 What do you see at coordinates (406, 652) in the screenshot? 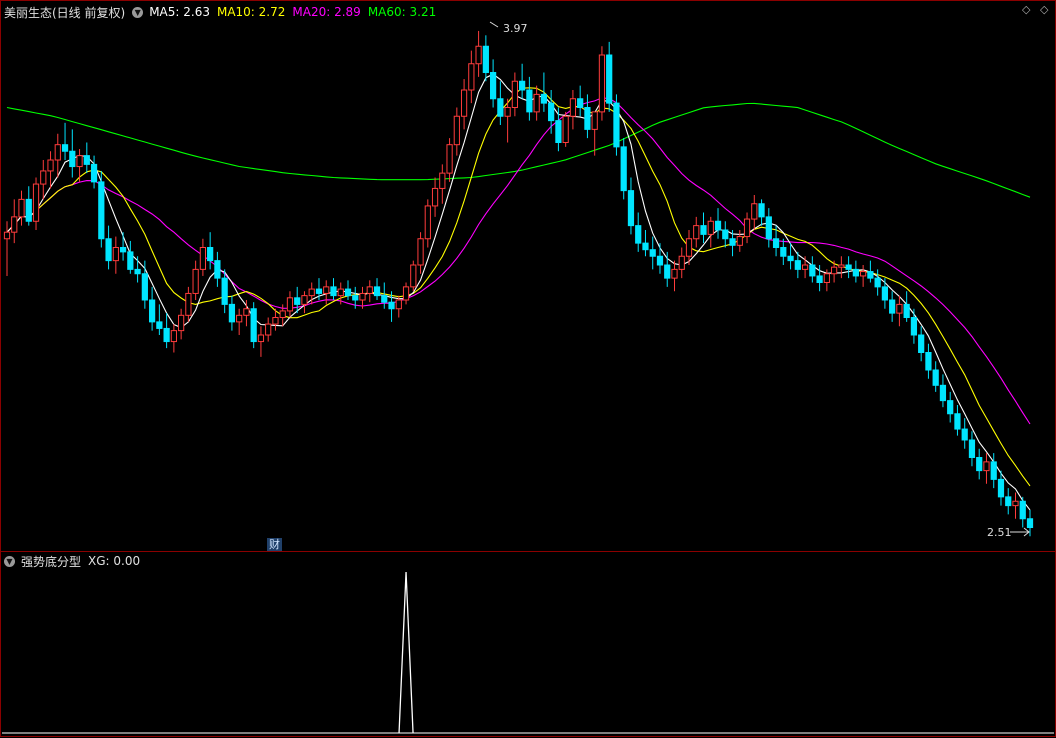
I see `indicator-spike` at bounding box center [406, 652].